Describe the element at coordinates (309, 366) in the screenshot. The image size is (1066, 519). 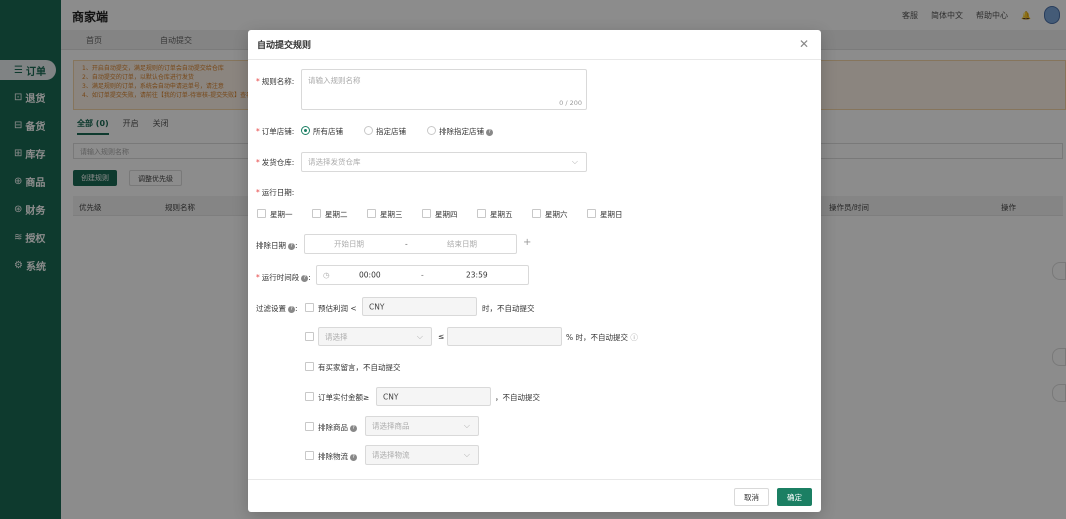
I see `checkbox-buyer-note` at that location.